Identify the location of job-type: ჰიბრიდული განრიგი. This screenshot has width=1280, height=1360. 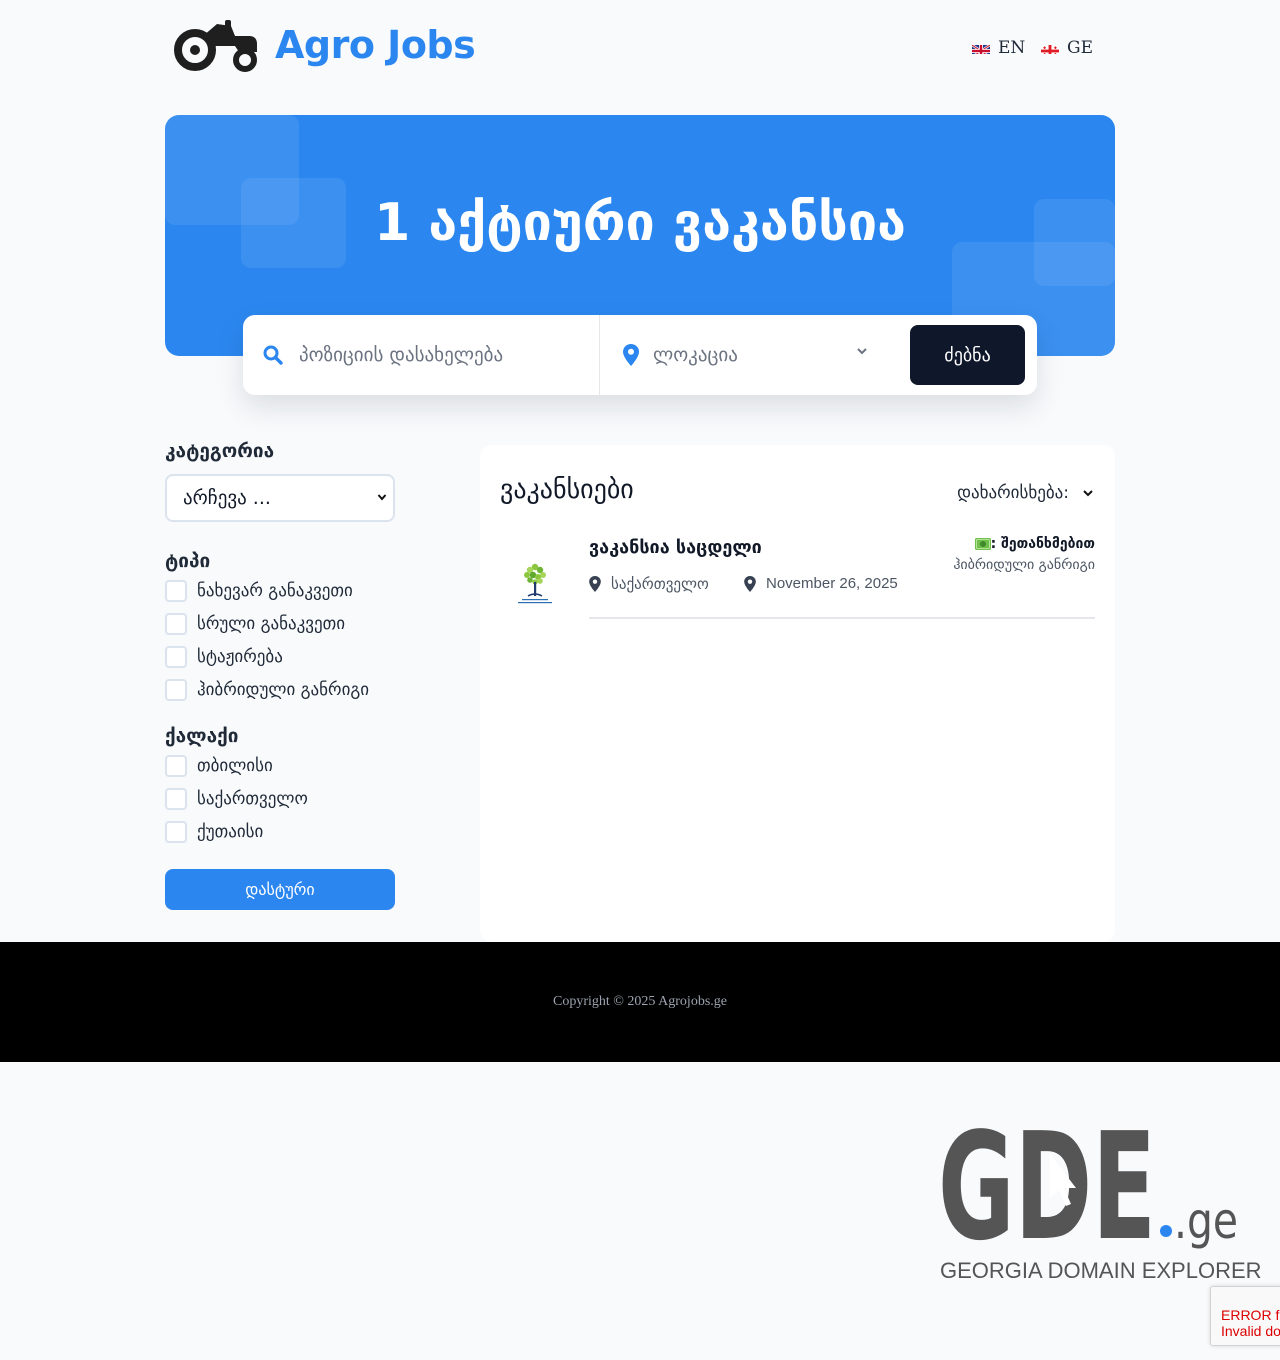
(1024, 565).